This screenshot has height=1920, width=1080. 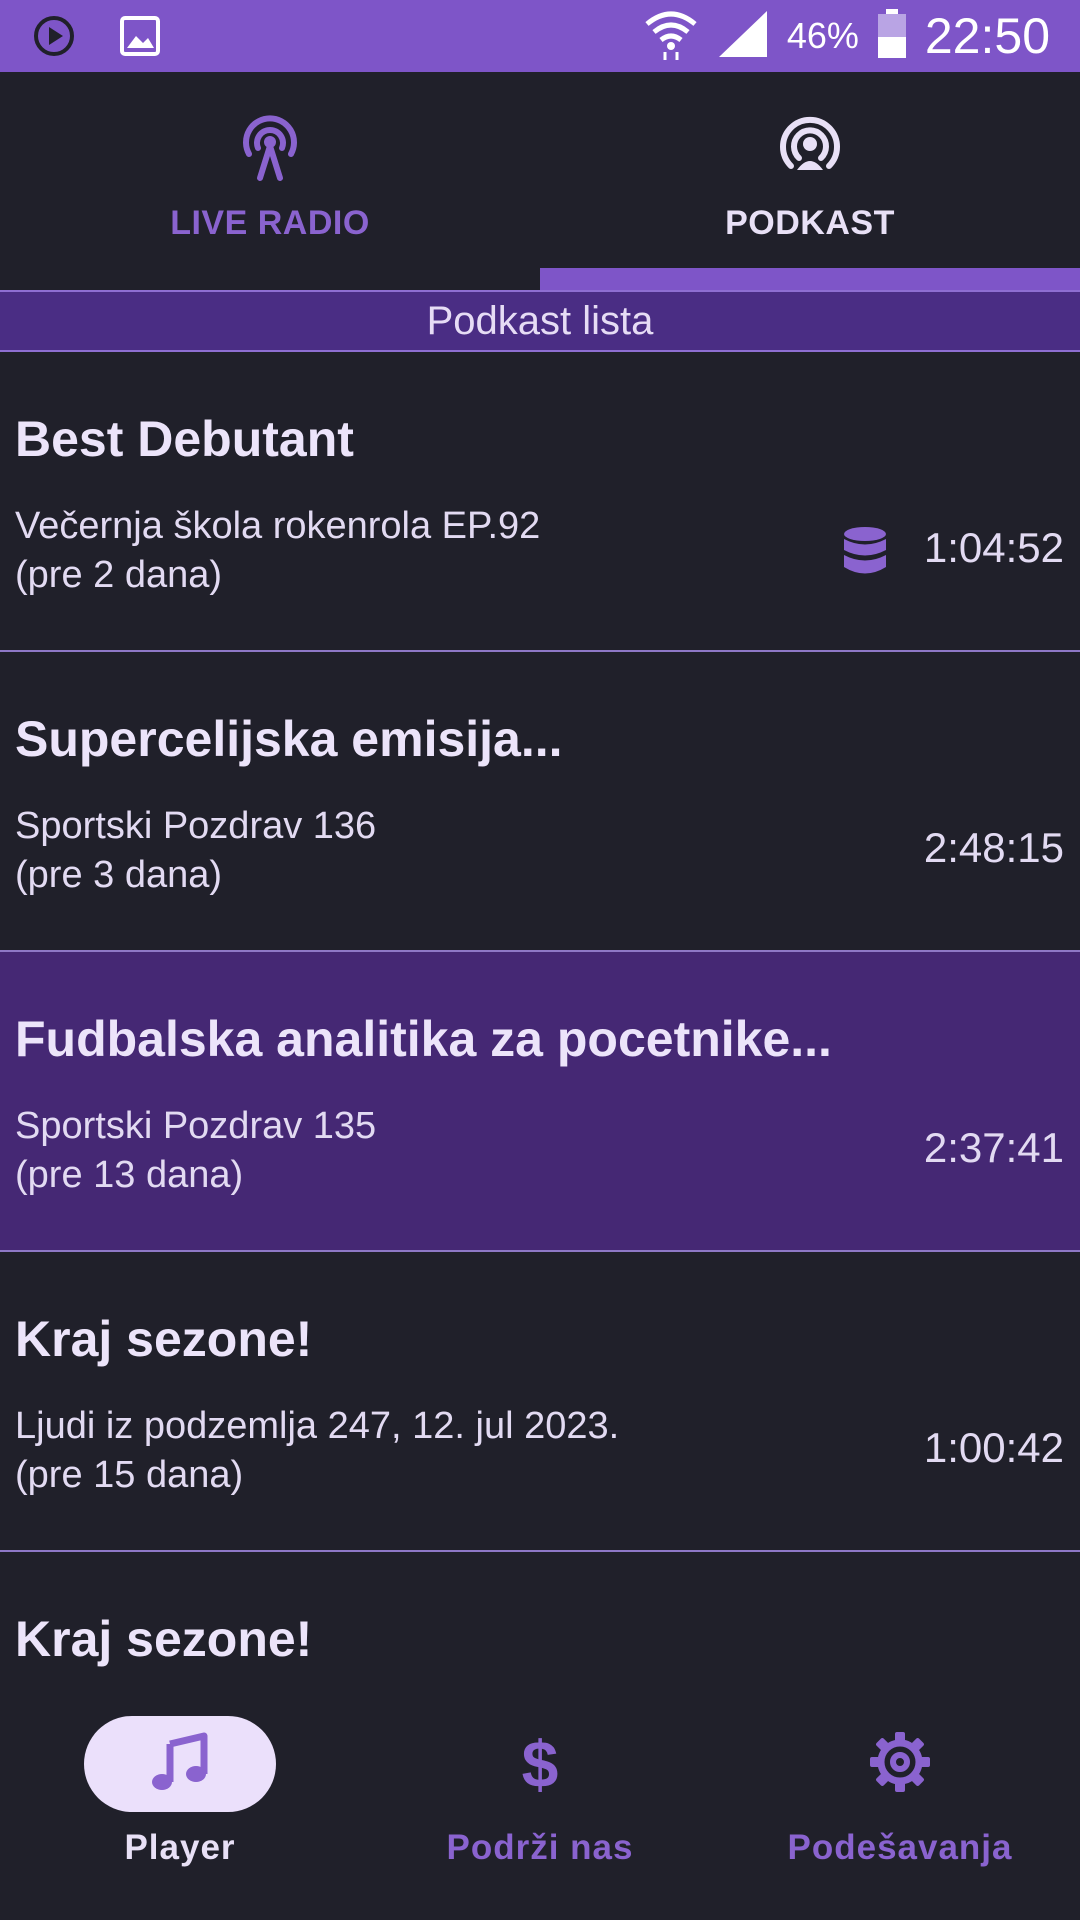 I want to click on tab-bar: LIVE RADIO PODKAST, so click(x=540, y=181).